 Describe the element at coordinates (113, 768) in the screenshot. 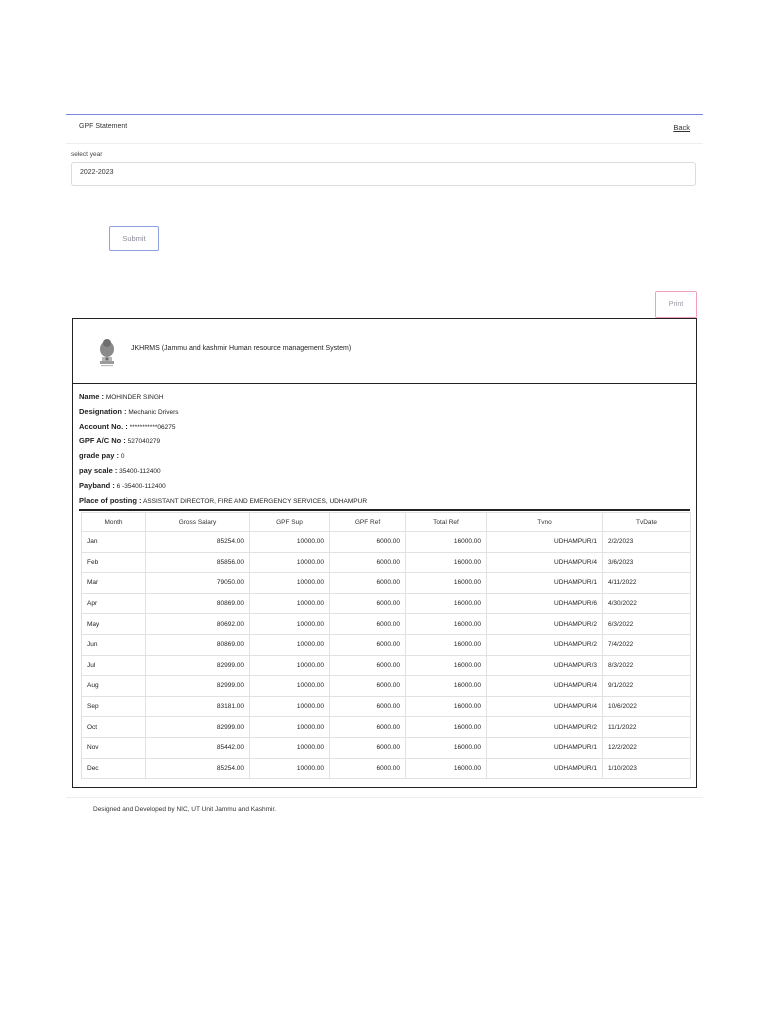

I see `cell-month: Dec` at that location.